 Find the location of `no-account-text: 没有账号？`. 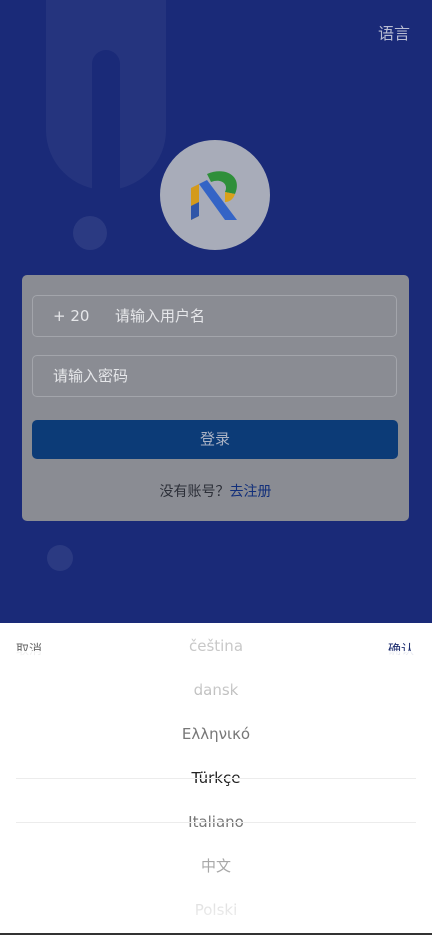

no-account-text: 没有账号？ is located at coordinates (194, 492).